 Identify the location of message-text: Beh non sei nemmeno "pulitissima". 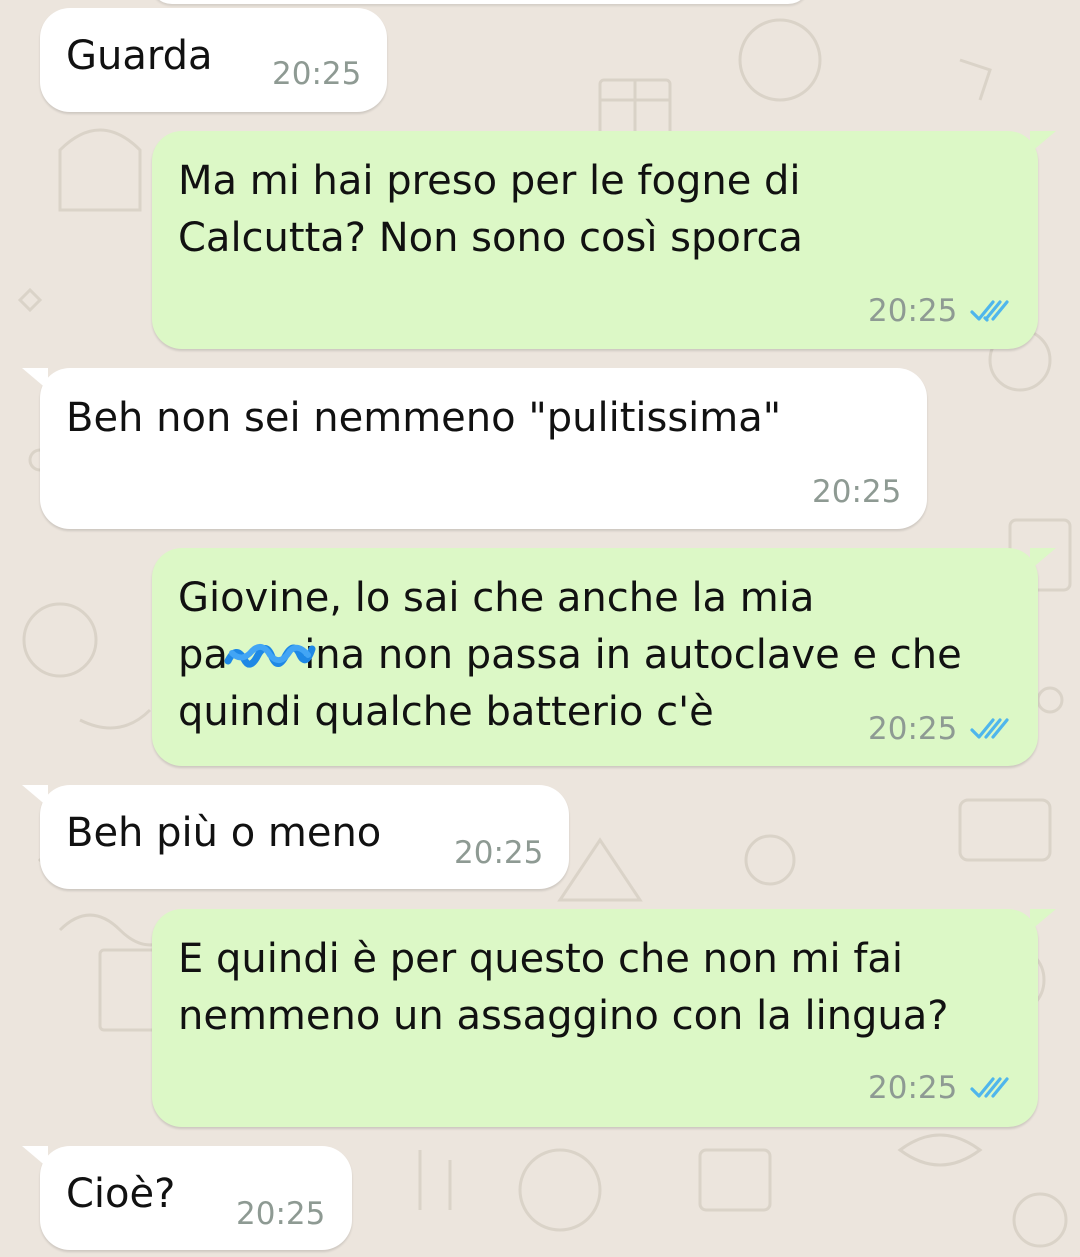
(424, 418).